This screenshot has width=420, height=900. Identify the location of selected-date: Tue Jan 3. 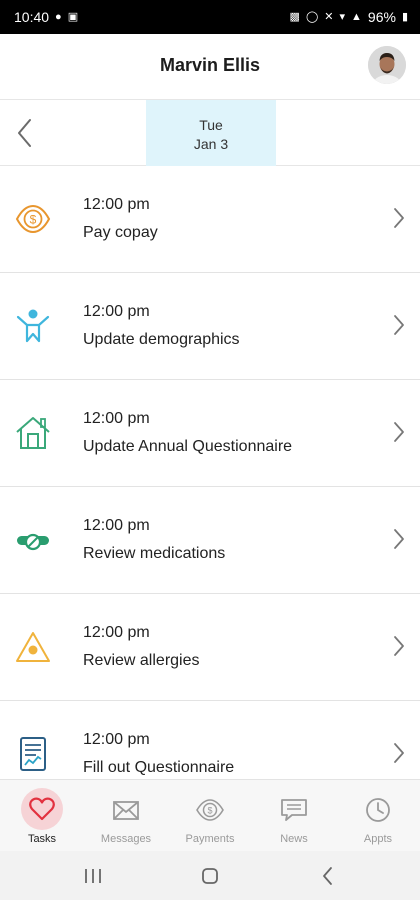
(211, 133).